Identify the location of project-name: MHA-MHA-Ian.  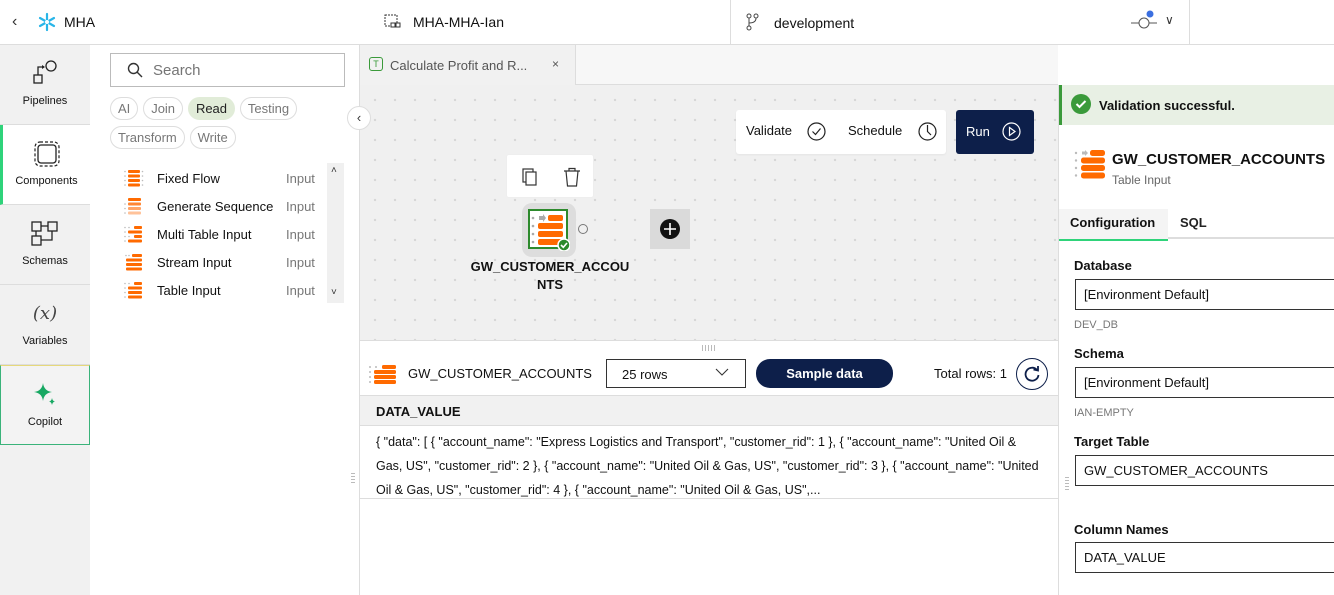
(458, 22).